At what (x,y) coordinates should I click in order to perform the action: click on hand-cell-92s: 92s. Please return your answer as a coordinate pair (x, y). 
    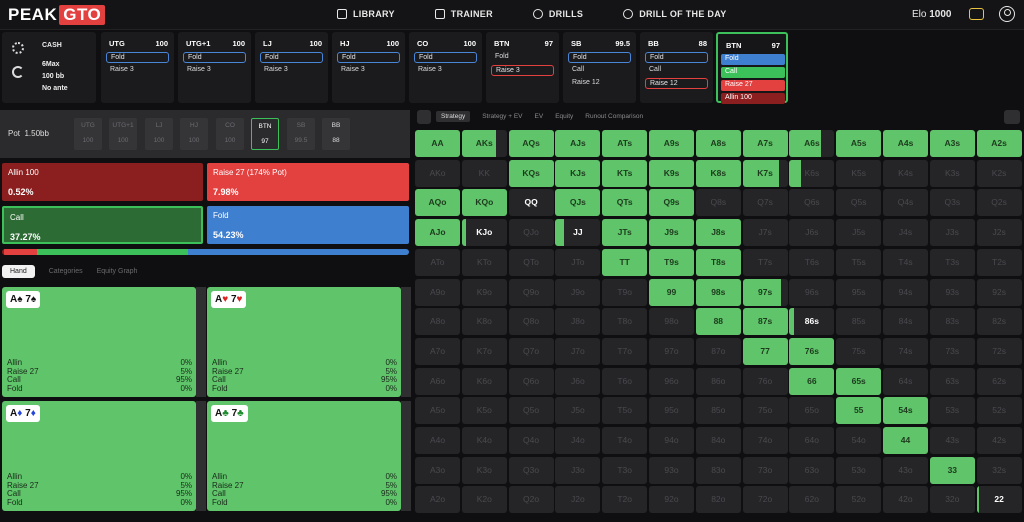
    Looking at the image, I should click on (999, 292).